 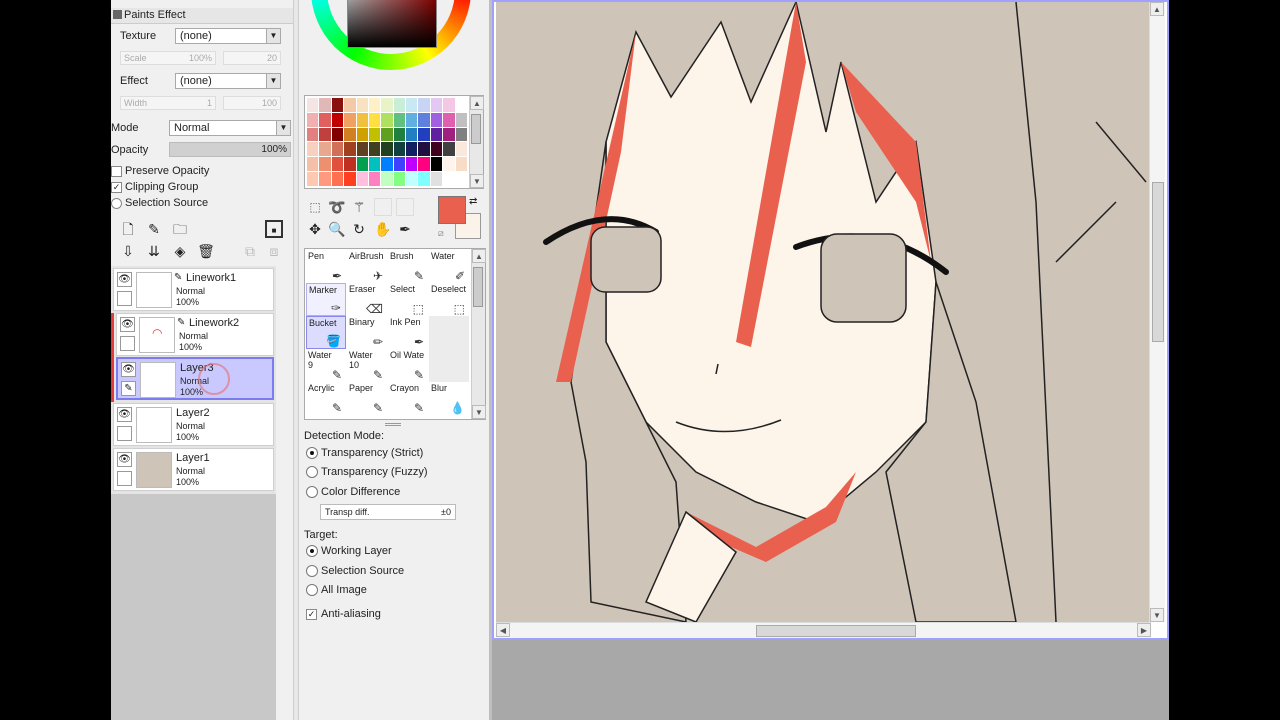 What do you see at coordinates (326, 332) in the screenshot?
I see `brush-bucket: Bucket 🪣` at bounding box center [326, 332].